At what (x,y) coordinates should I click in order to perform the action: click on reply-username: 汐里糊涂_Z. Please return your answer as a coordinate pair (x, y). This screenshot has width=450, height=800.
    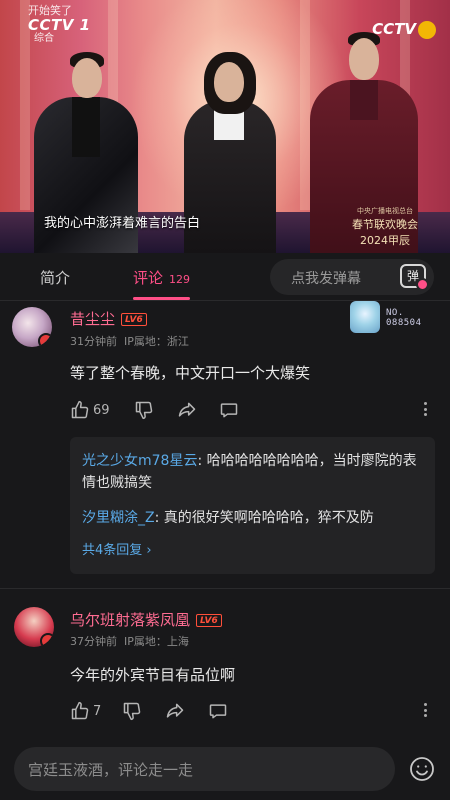
    Looking at the image, I should click on (118, 518).